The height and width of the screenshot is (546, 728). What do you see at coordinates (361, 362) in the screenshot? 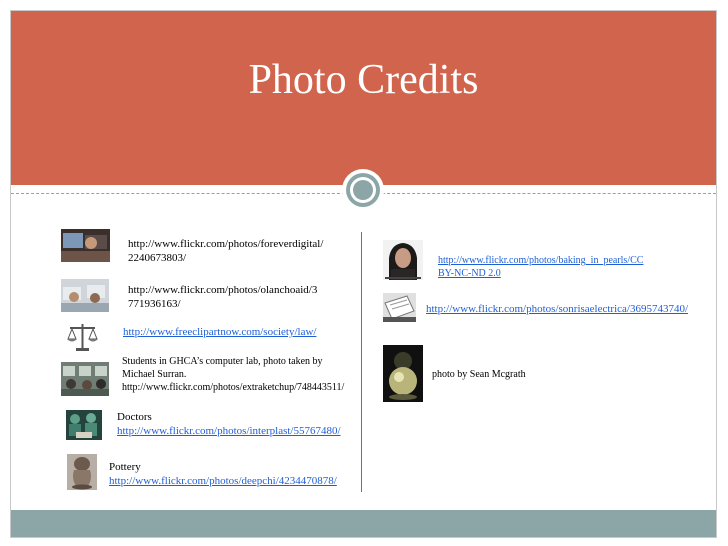
I see `column-divider` at bounding box center [361, 362].